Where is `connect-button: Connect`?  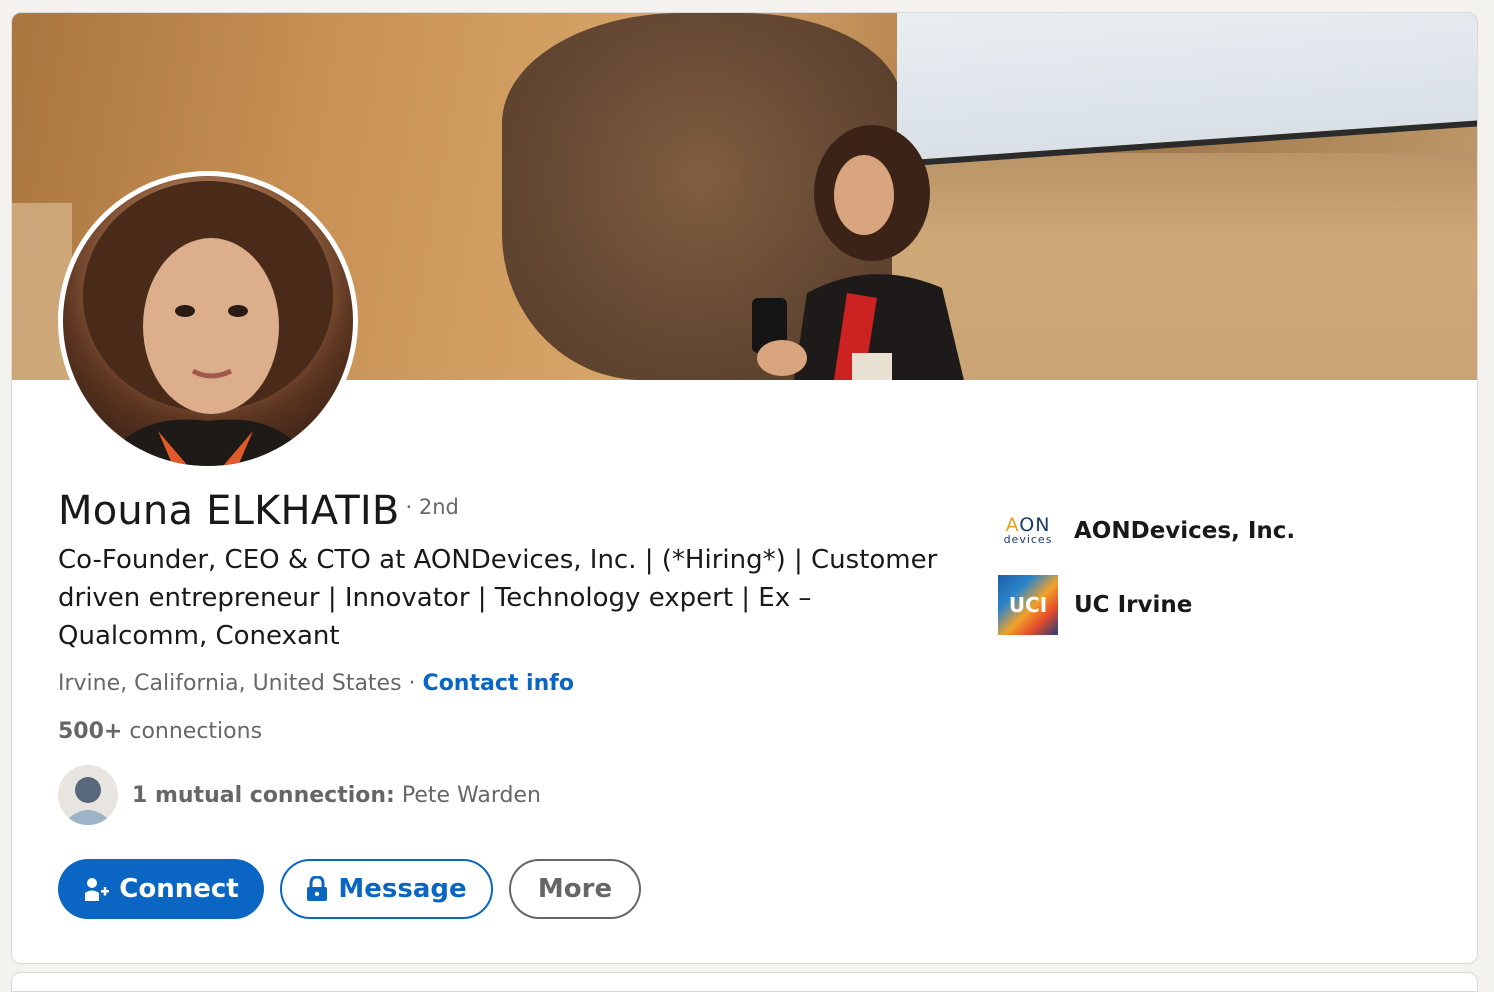
connect-button: Connect is located at coordinates (161, 889).